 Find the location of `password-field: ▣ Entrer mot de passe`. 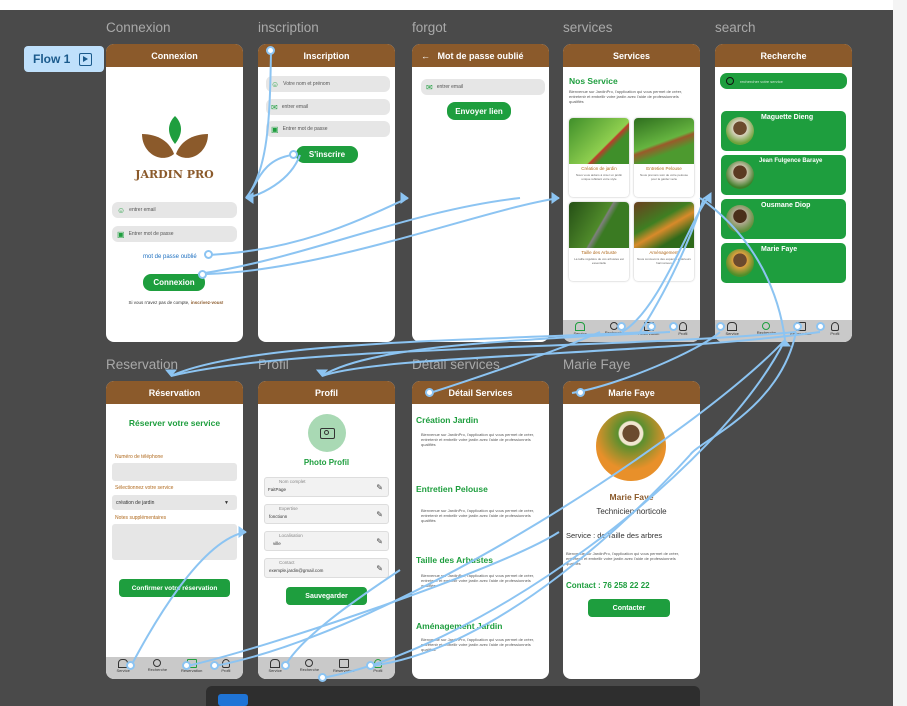

password-field: ▣ Entrer mot de passe is located at coordinates (174, 234).